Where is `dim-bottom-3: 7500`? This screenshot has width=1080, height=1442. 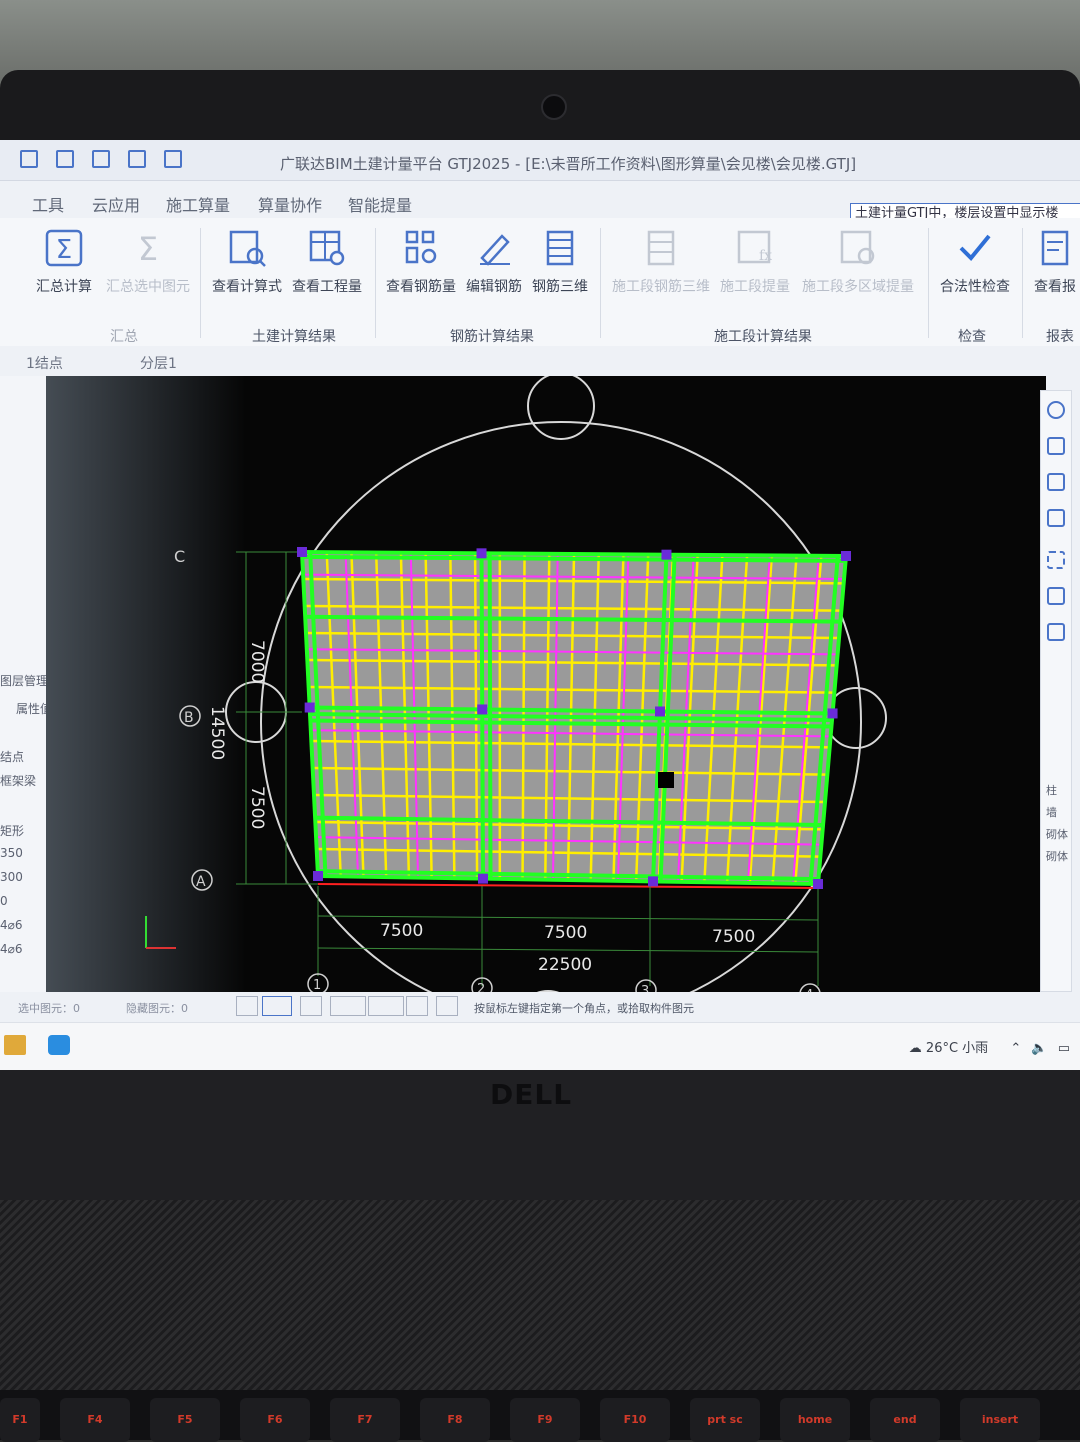
dim-bottom-3: 7500 is located at coordinates (733, 937).